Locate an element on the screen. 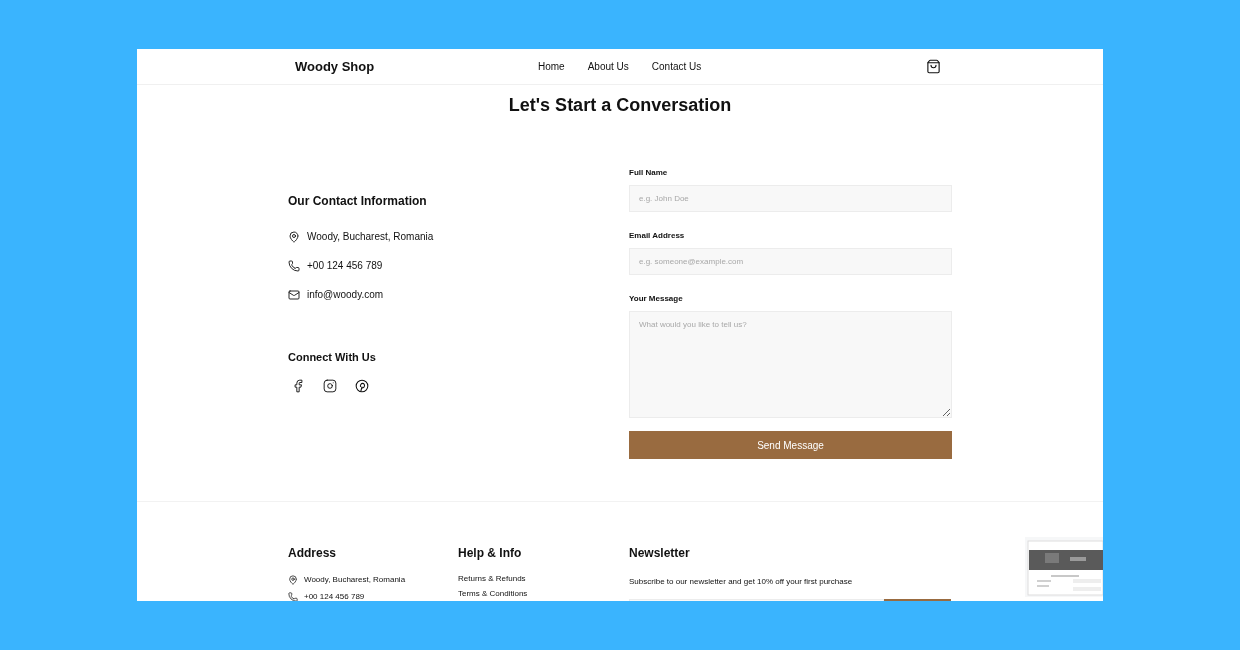 The height and width of the screenshot is (650, 1240). footer-heading: Newsletter is located at coordinates (660, 553).